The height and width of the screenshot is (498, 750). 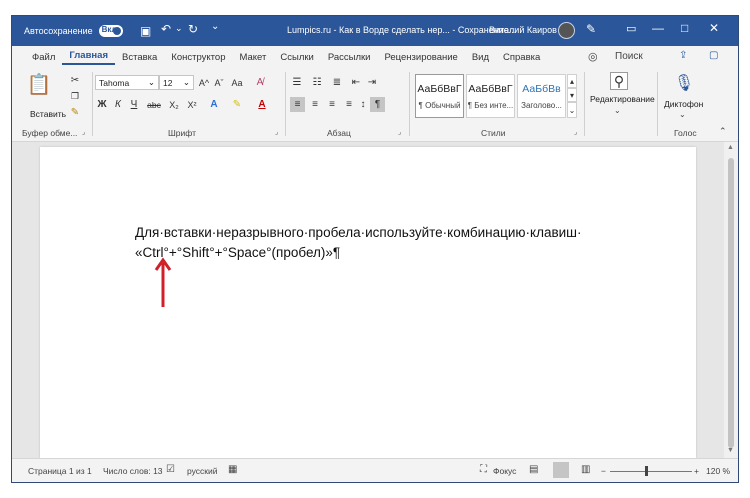 What do you see at coordinates (252, 57) in the screenshot?
I see `tab-layout: Макет` at bounding box center [252, 57].